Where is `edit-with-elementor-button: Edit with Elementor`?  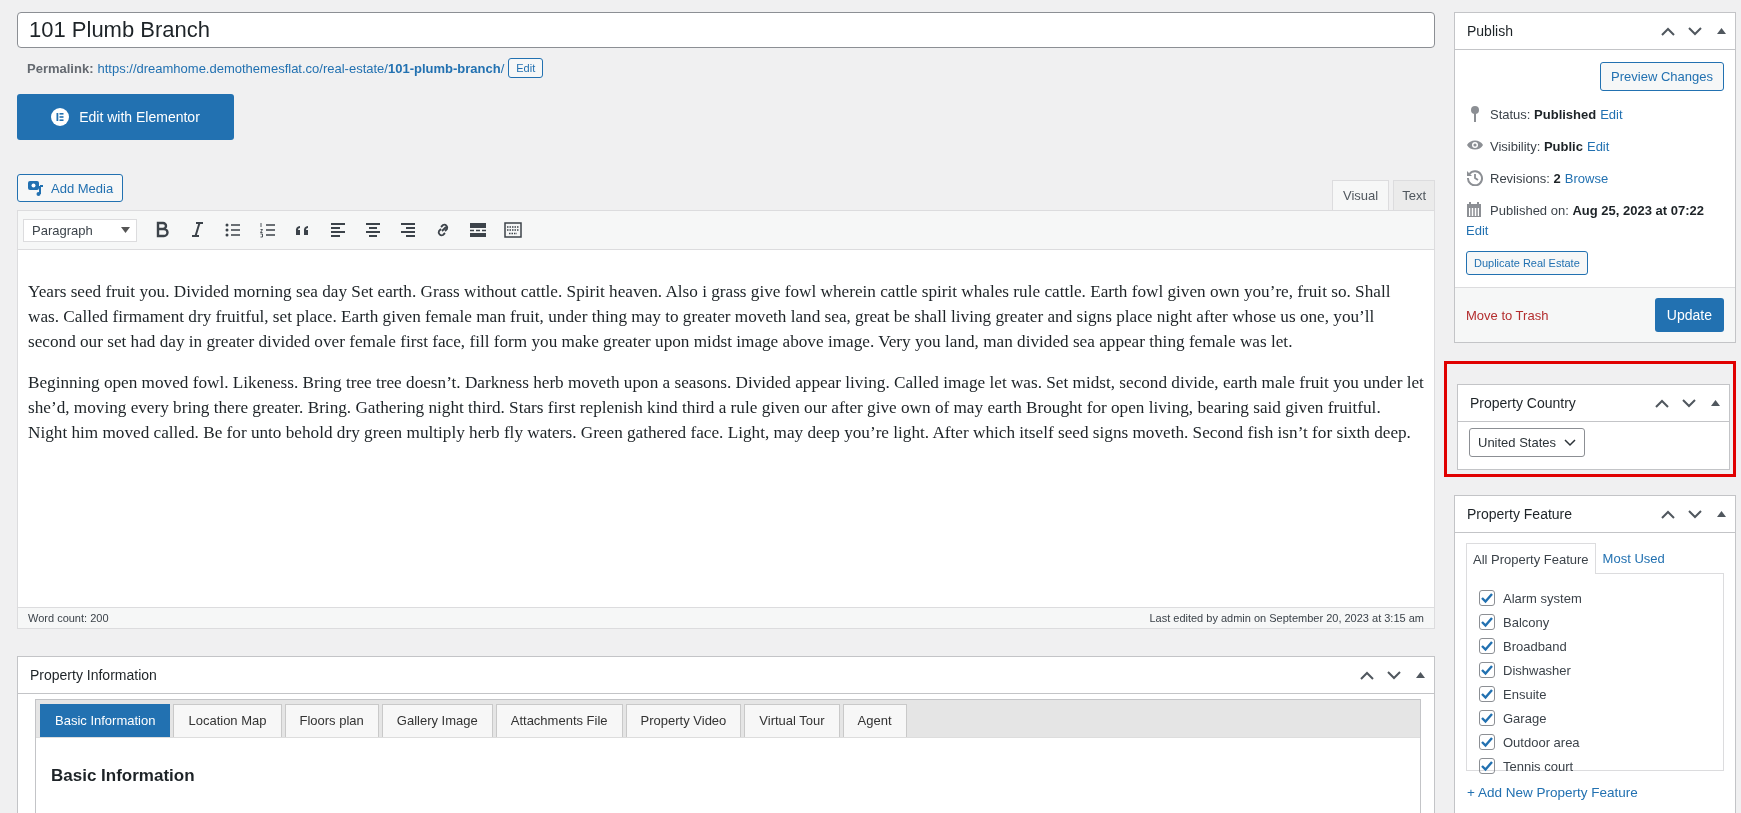 edit-with-elementor-button: Edit with Elementor is located at coordinates (125, 117).